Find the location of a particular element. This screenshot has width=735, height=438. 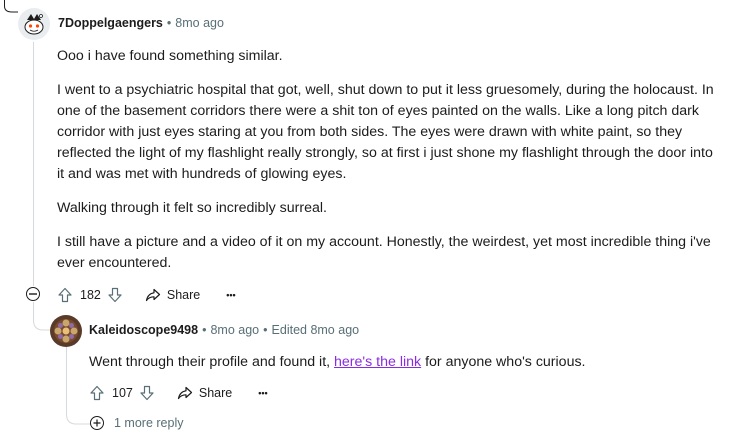

reply-author: Kaleidoscope9498 is located at coordinates (143, 330).